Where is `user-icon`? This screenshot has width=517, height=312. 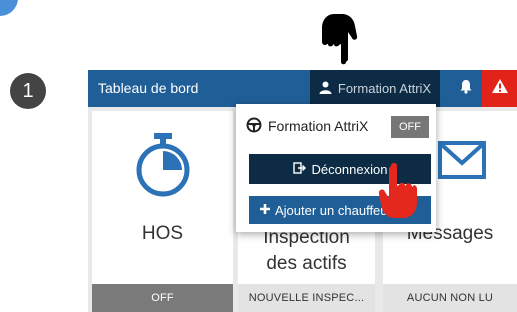
user-icon is located at coordinates (325, 89).